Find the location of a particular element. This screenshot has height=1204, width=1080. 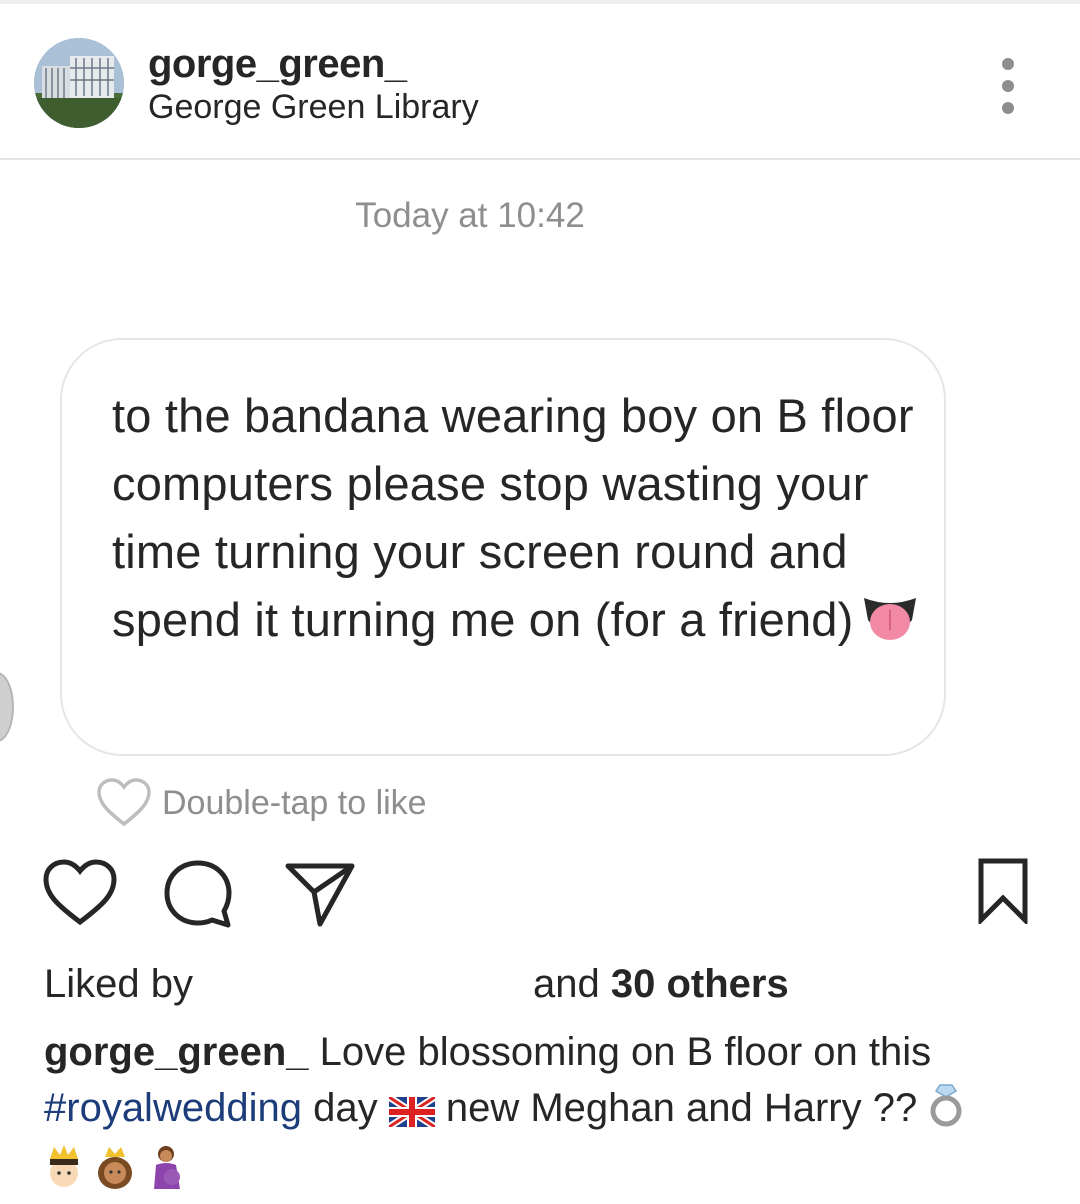

post-header: gorge_green_ George Green Library is located at coordinates (540, 82).